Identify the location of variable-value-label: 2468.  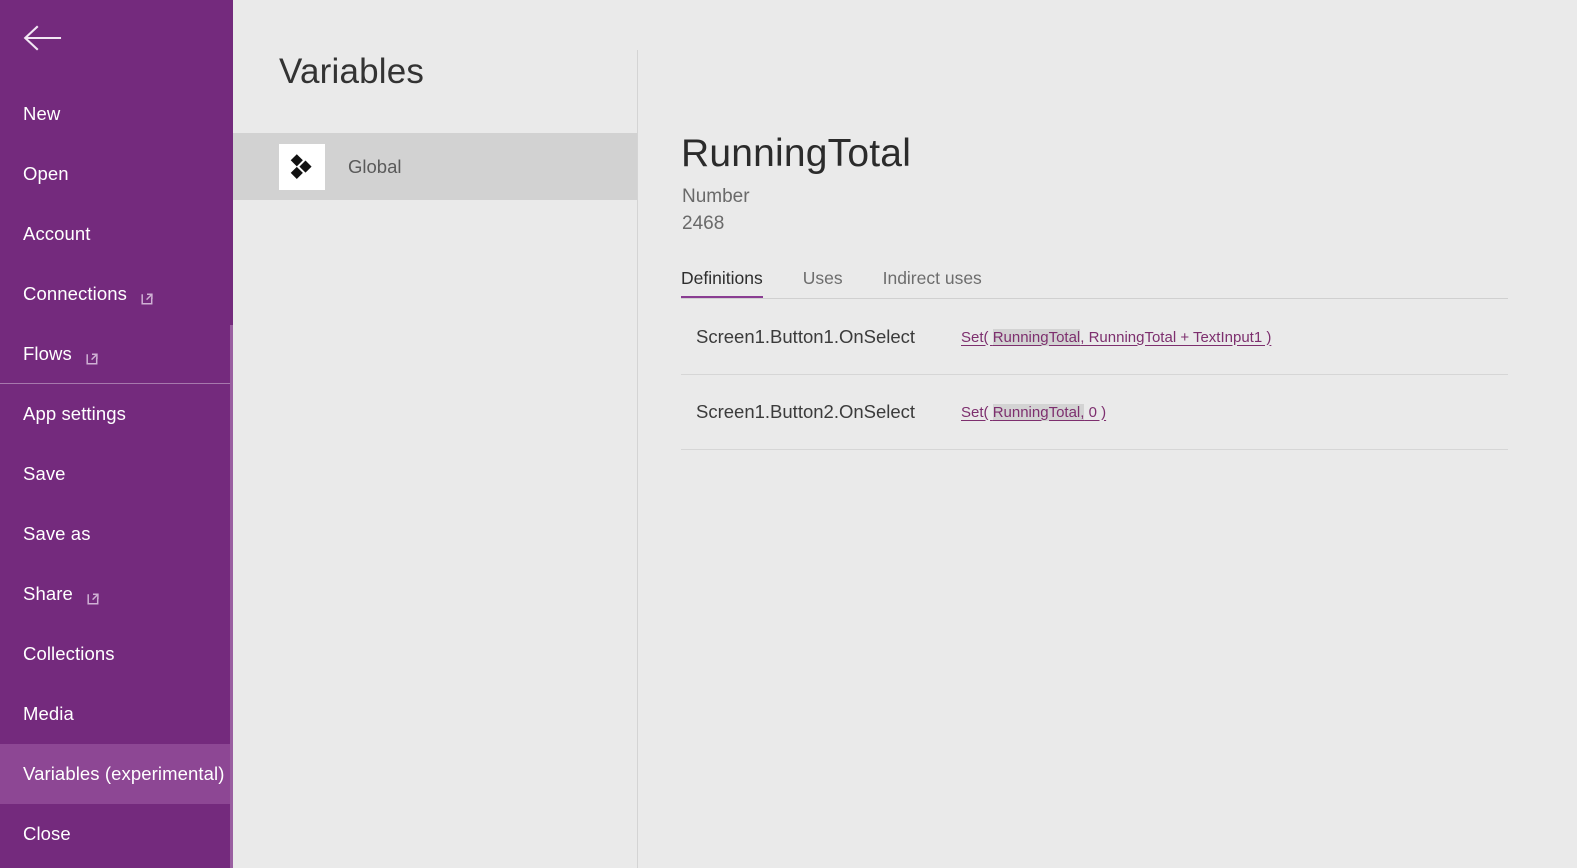
(703, 223).